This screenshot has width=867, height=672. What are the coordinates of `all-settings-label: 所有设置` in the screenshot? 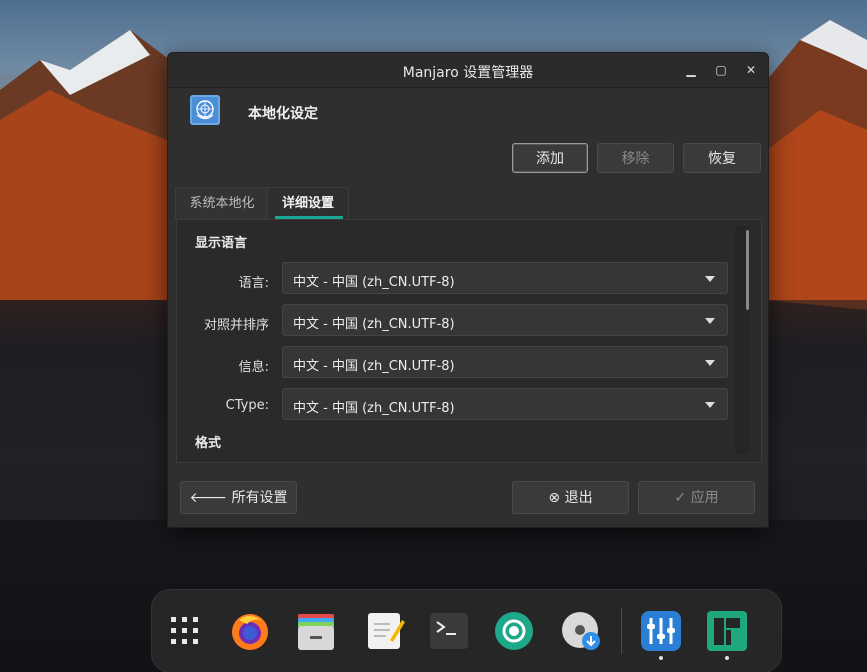 It's located at (259, 498).